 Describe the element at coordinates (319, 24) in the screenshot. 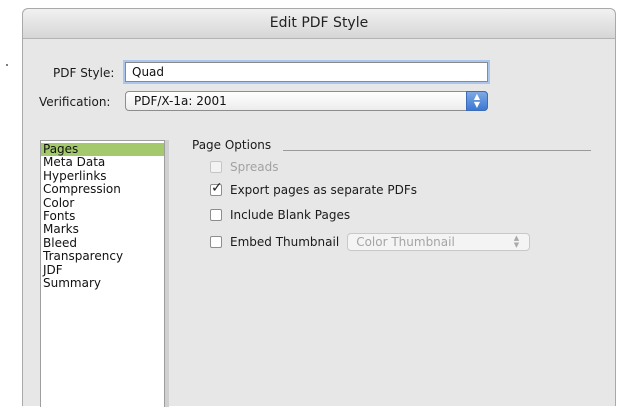

I see `dialog-title: Edit PDF Style` at that location.